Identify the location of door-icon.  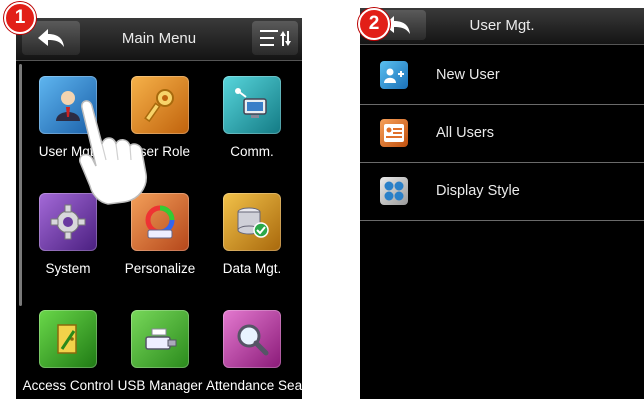
(68, 339).